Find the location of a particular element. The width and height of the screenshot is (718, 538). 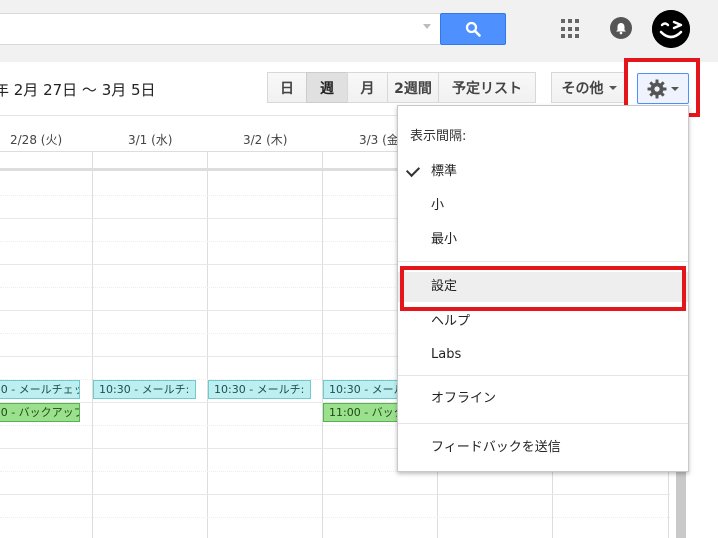

search-input is located at coordinates (220, 29).